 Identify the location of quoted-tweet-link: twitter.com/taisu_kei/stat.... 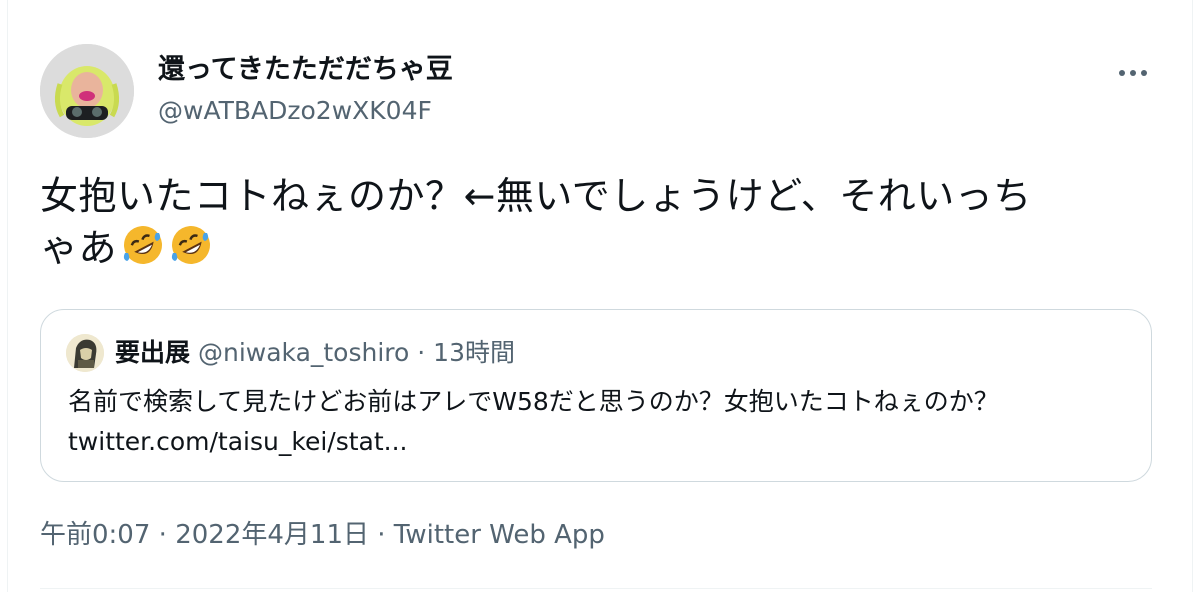
(603, 442).